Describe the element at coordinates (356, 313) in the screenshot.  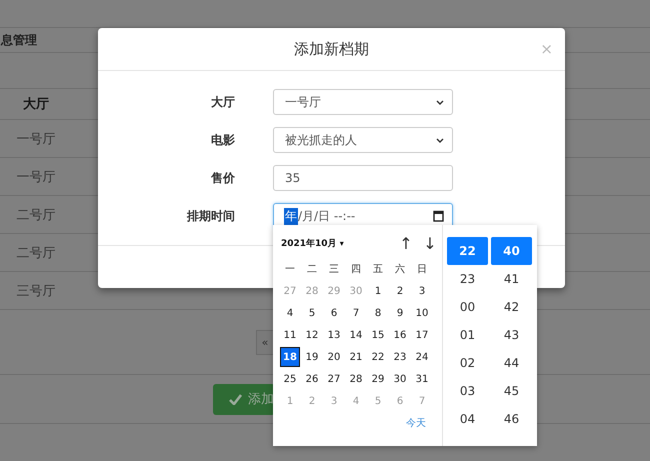
I see `calendar-day: 7` at that location.